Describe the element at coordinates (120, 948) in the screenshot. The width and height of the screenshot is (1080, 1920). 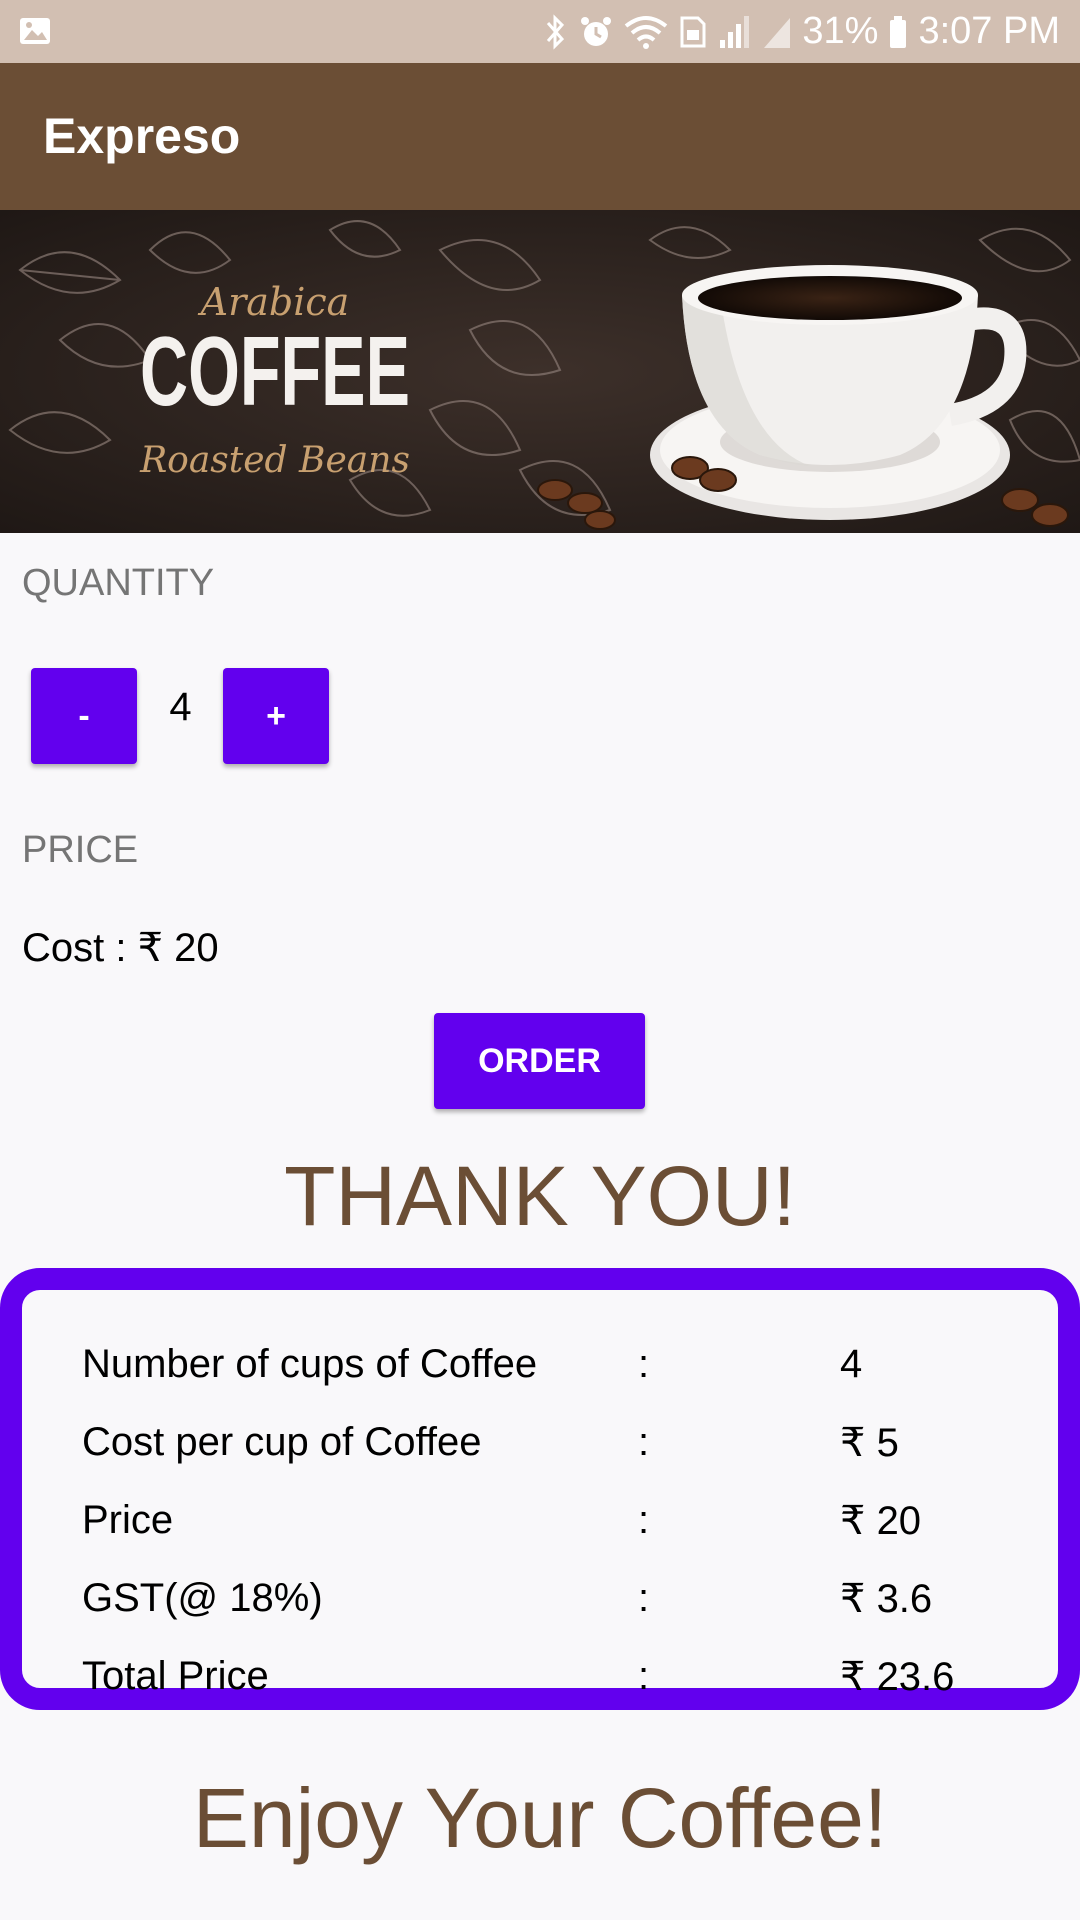
I see `cost-text: Cost : ₹ 20` at that location.